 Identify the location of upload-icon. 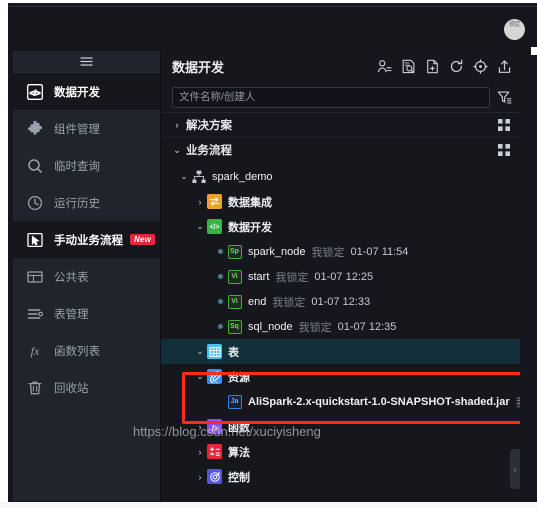
(504, 66).